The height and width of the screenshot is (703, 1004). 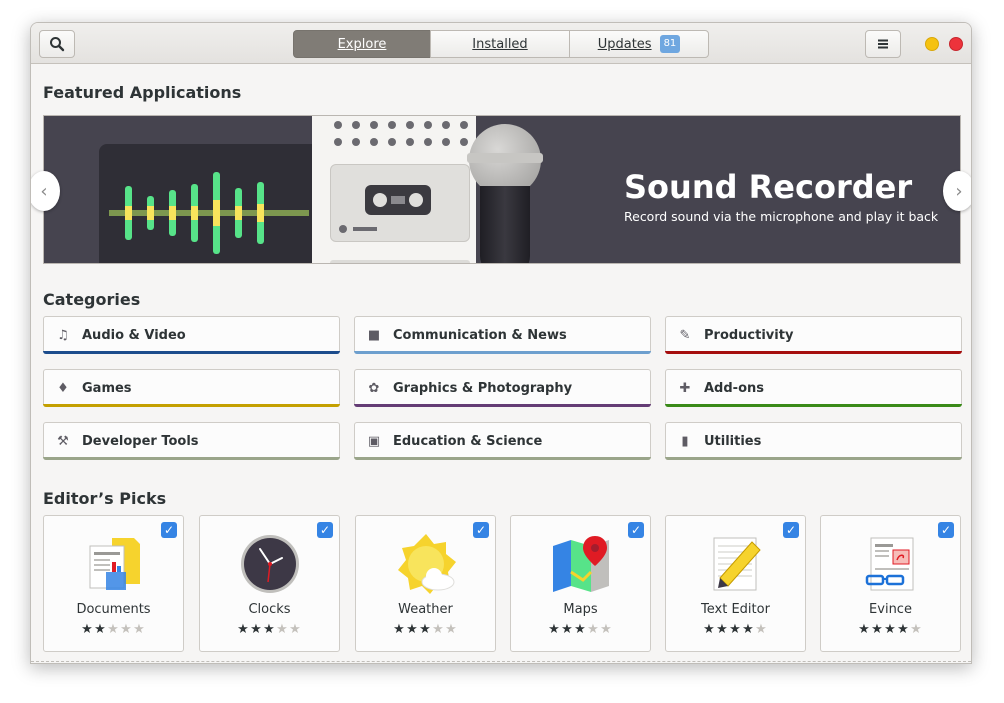 I want to click on text-editor-app-icon, so click(x=737, y=564).